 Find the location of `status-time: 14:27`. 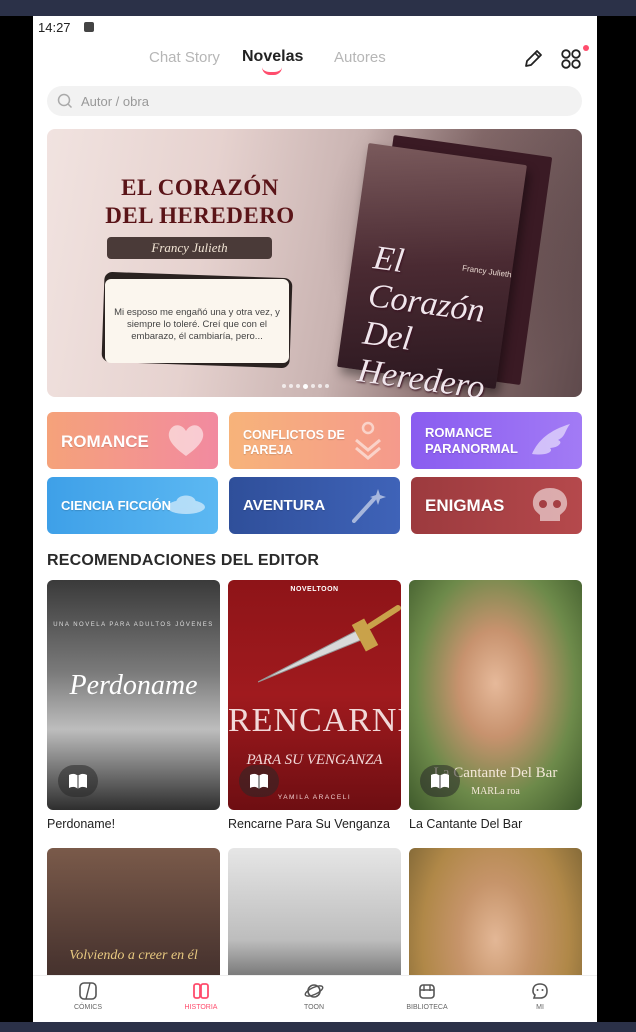

status-time: 14:27 is located at coordinates (54, 27).